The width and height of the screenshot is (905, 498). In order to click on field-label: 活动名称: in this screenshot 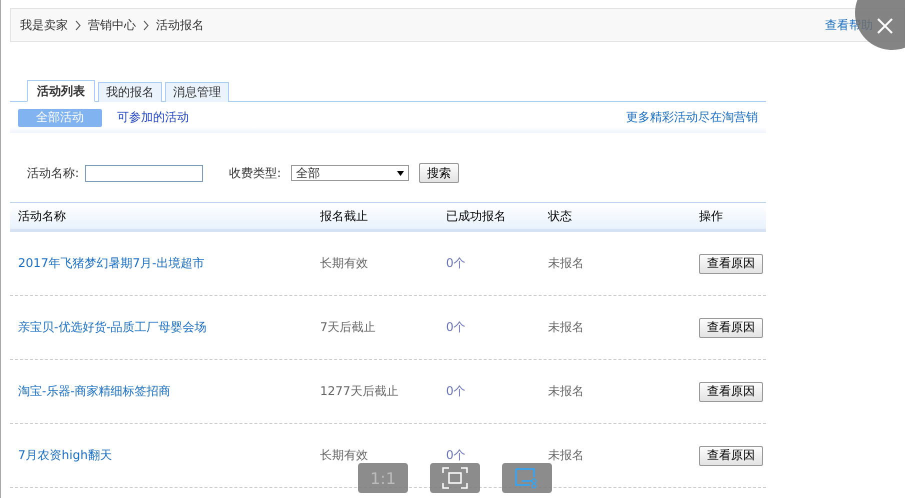, I will do `click(53, 173)`.